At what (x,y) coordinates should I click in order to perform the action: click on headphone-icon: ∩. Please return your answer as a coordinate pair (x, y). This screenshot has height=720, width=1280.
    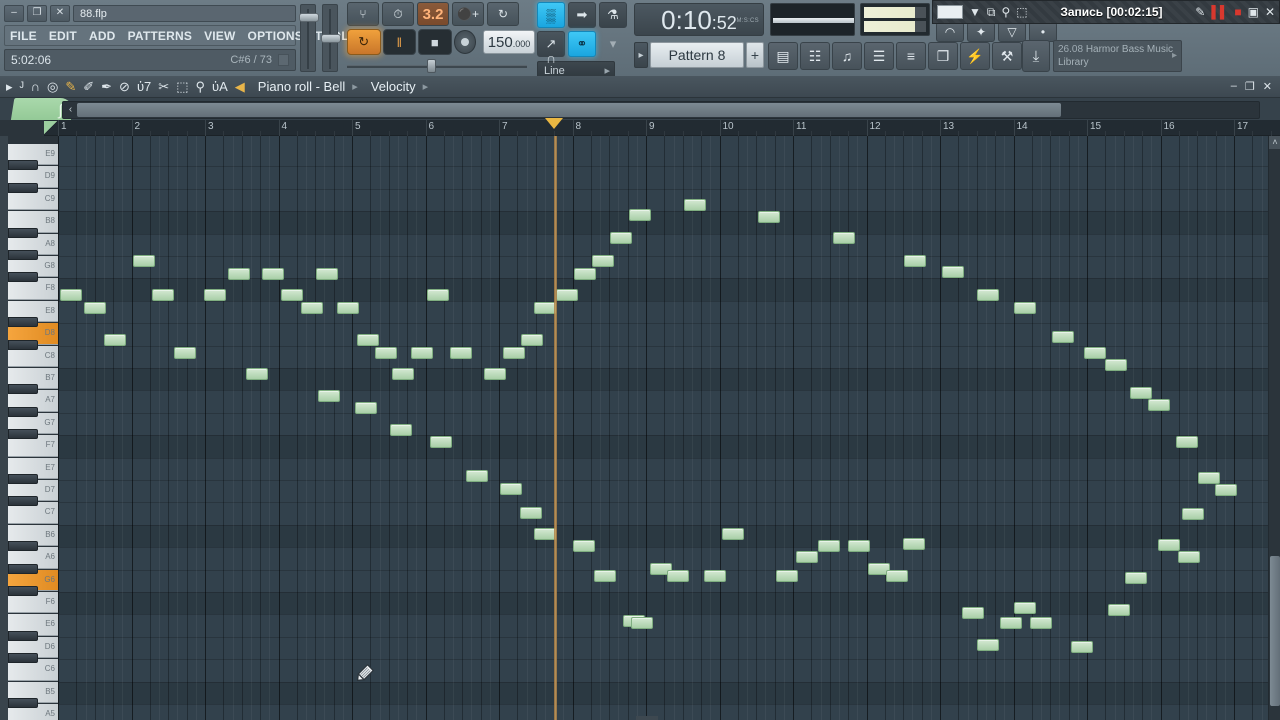
    Looking at the image, I should click on (551, 58).